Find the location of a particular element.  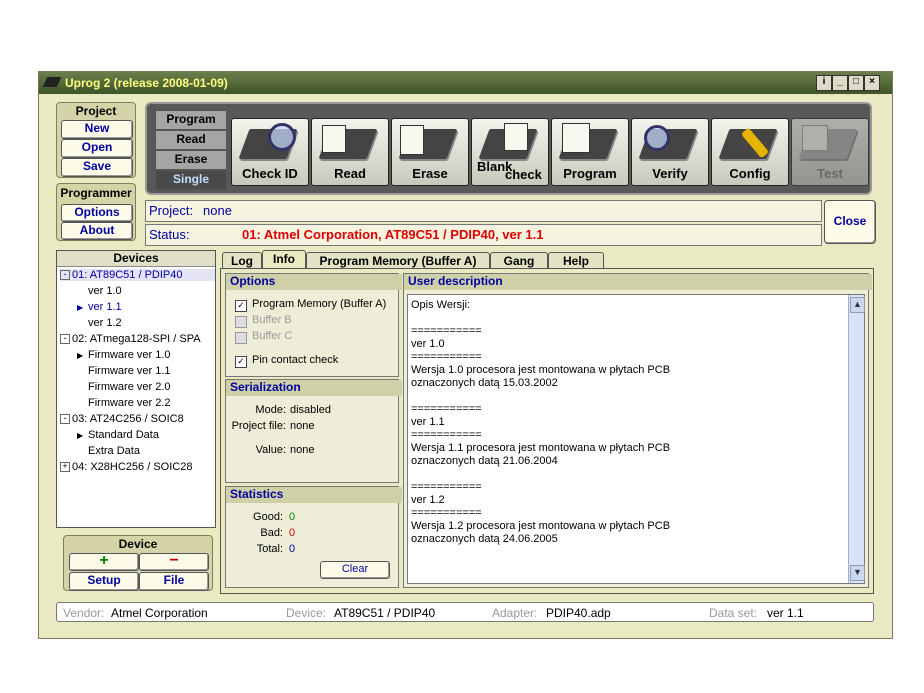

check-id-button: Check ID is located at coordinates (270, 152).